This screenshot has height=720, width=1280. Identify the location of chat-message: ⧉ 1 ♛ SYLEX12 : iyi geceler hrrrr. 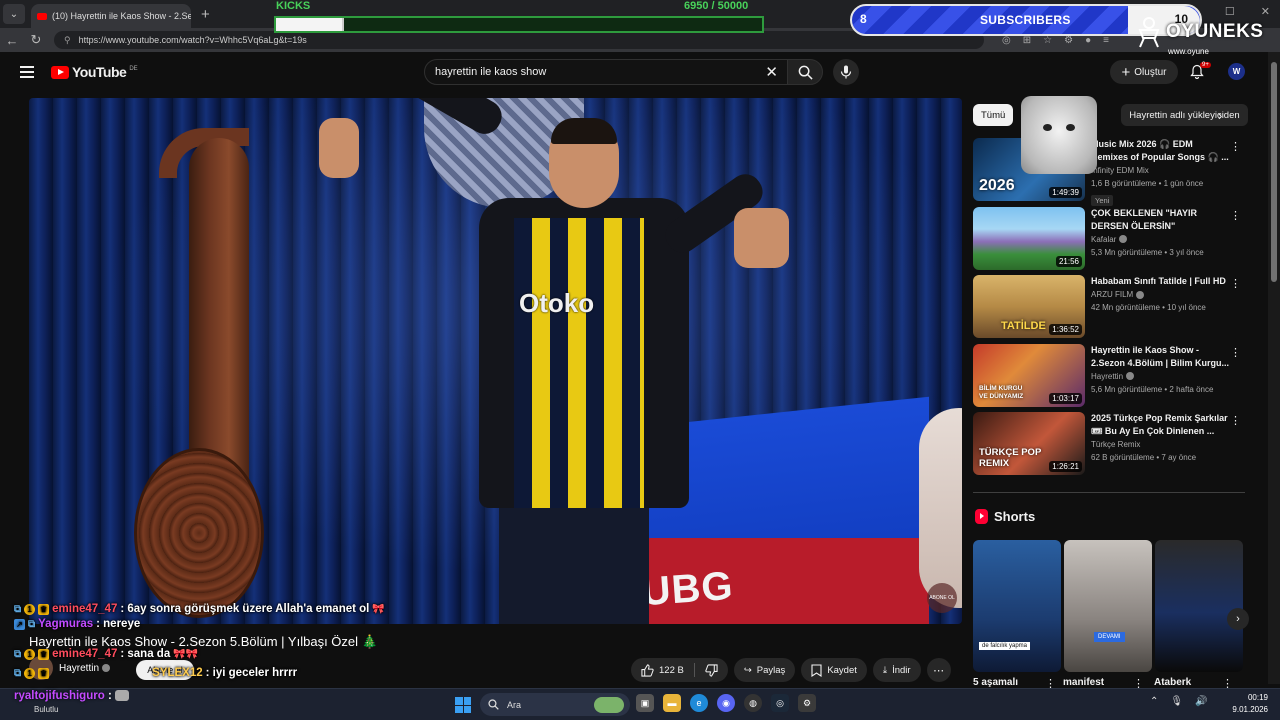
(199, 673).